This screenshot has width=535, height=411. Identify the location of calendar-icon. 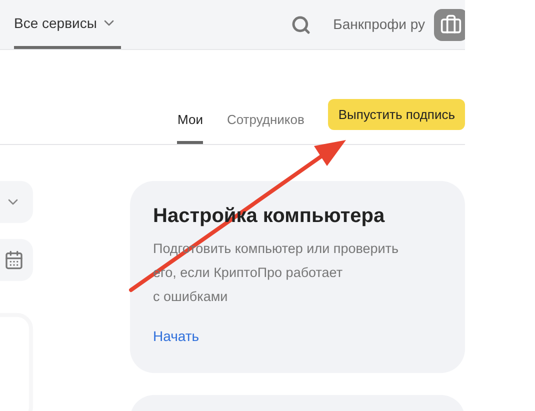
(14, 260).